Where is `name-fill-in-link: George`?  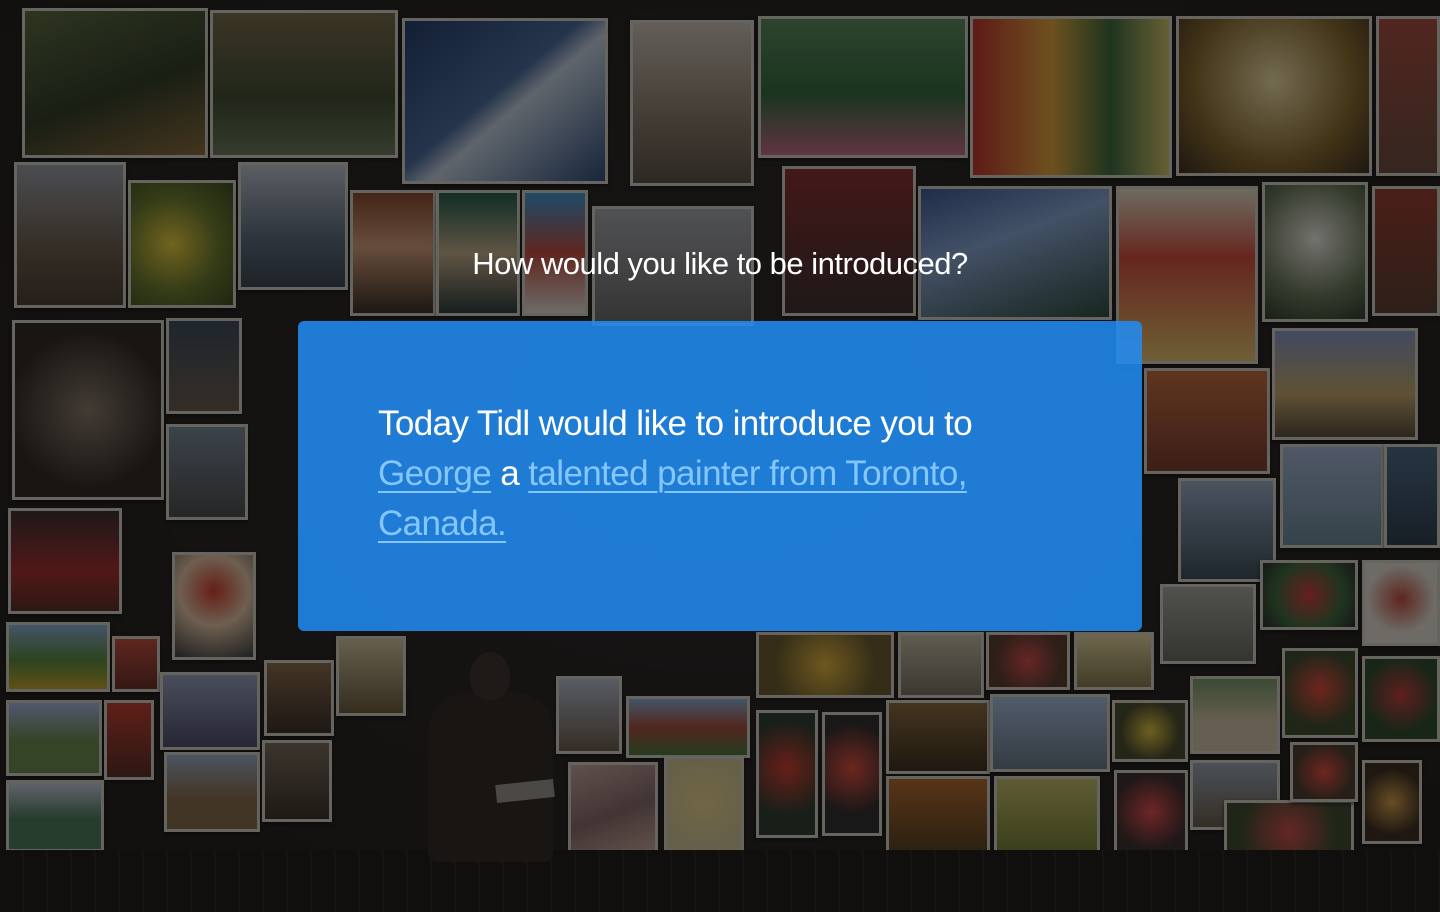
name-fill-in-link: George is located at coordinates (435, 473).